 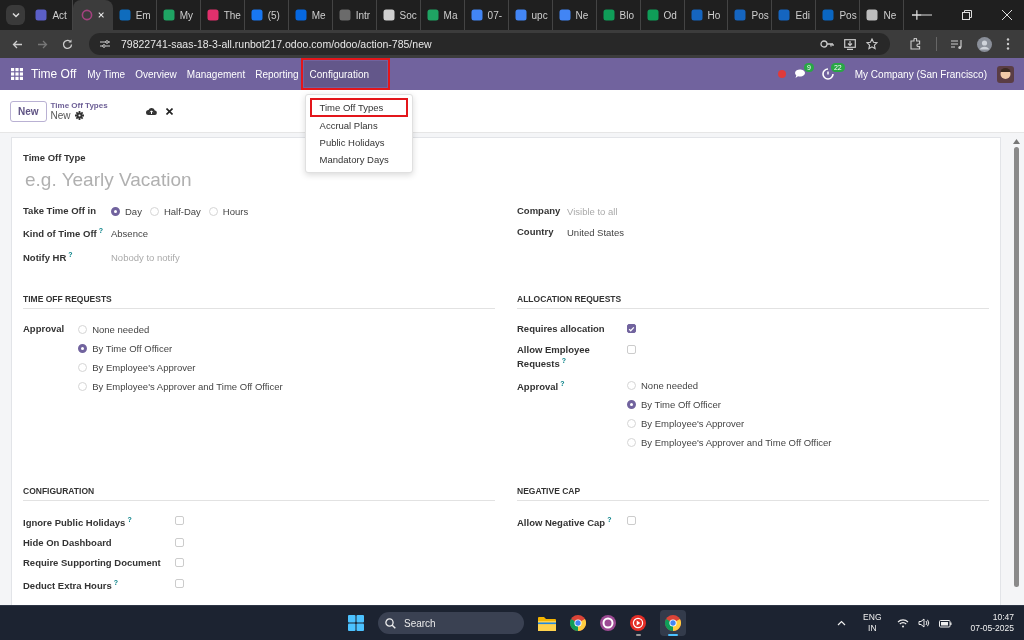 I want to click on field-label: Allow Negative Cap $^{?}$, so click(x=565, y=522).